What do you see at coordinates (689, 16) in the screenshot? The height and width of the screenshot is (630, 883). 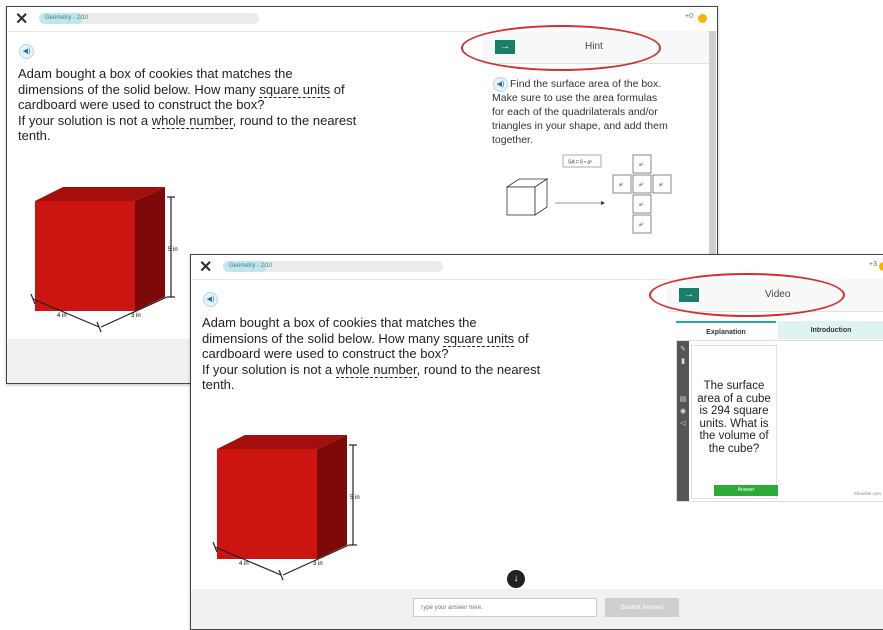 I see `score-counter: +0` at bounding box center [689, 16].